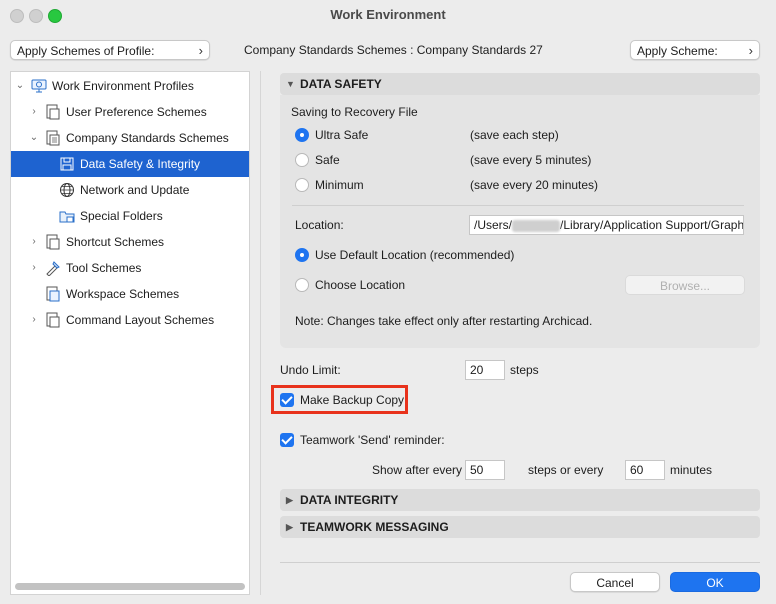  What do you see at coordinates (55, 16) in the screenshot?
I see `zoom-window-button` at bounding box center [55, 16].